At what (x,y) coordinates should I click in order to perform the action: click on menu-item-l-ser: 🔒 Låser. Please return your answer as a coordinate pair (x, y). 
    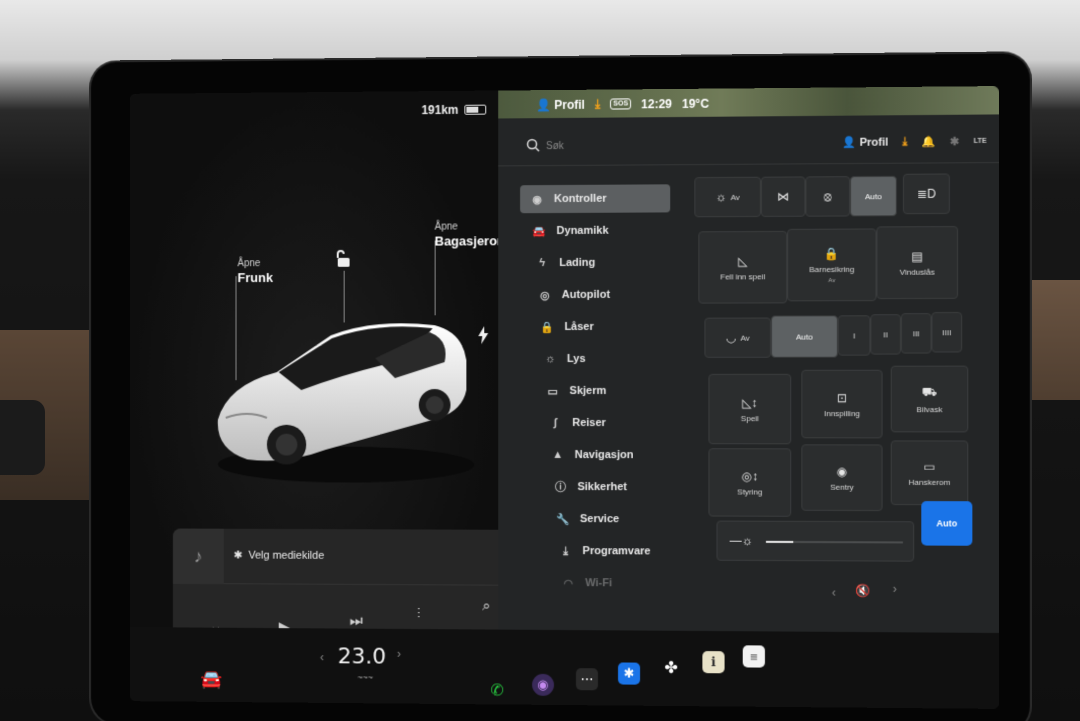
    Looking at the image, I should click on (600, 327).